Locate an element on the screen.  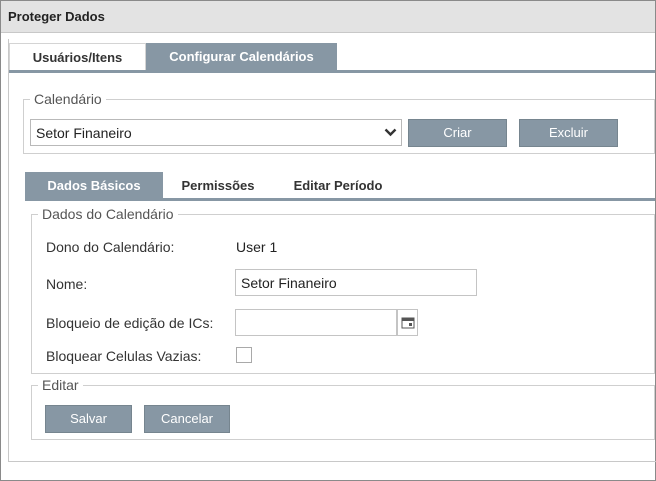
save-button: Salvar is located at coordinates (88, 419).